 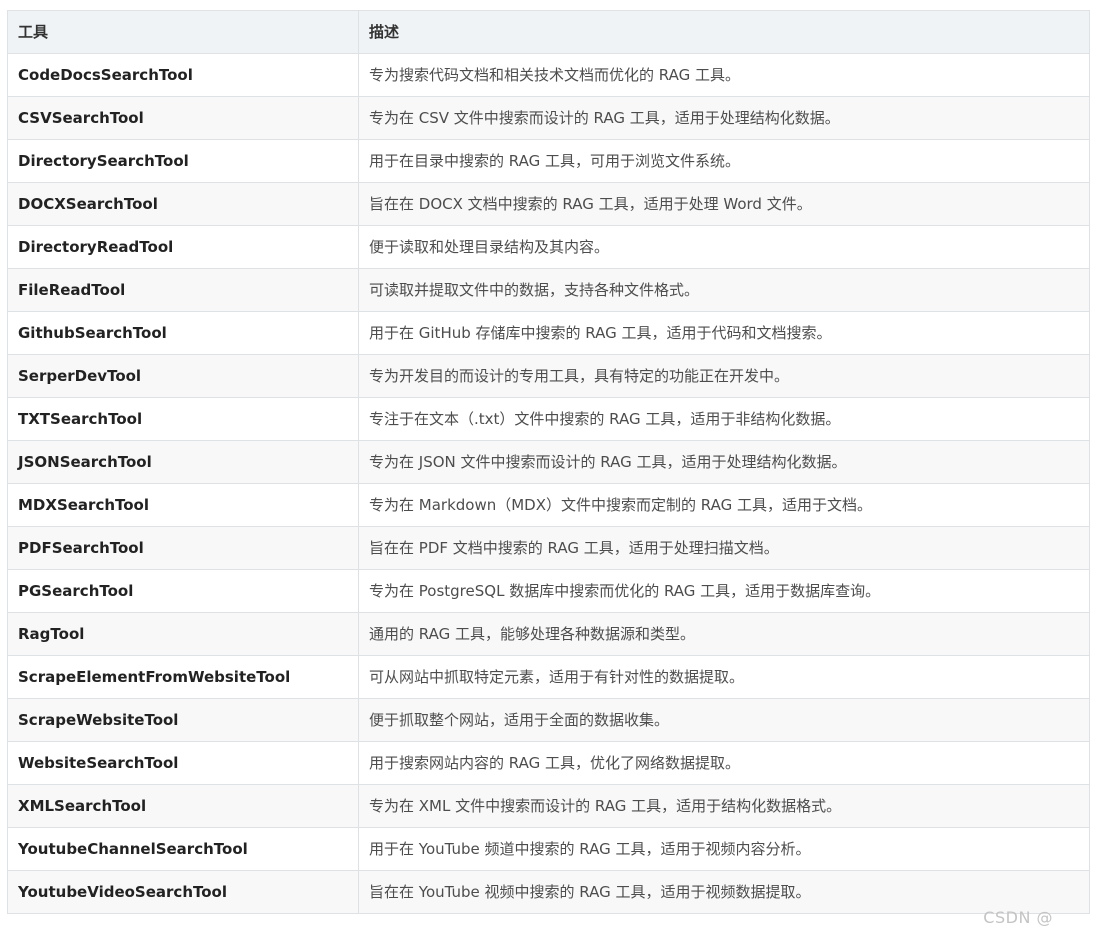 What do you see at coordinates (724, 677) in the screenshot?
I see `tool-description-cell: 可从网站中抓取特定元素，适用于有针对性的数据提取。` at bounding box center [724, 677].